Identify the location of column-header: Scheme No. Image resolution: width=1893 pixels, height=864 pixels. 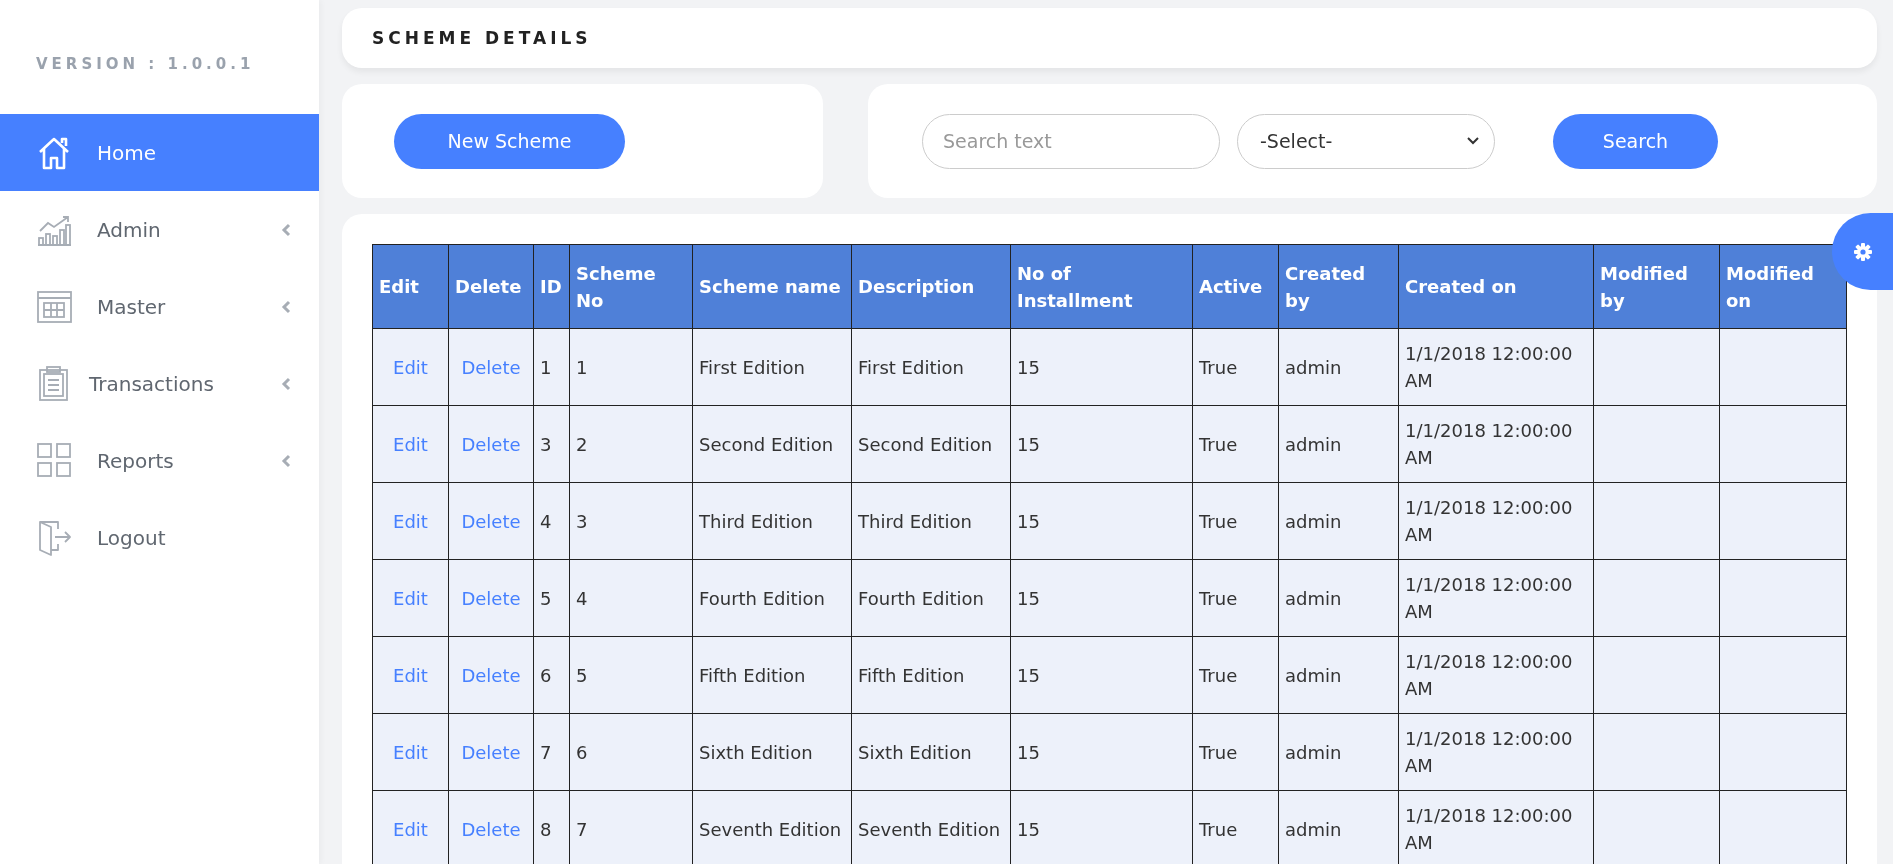
(631, 286).